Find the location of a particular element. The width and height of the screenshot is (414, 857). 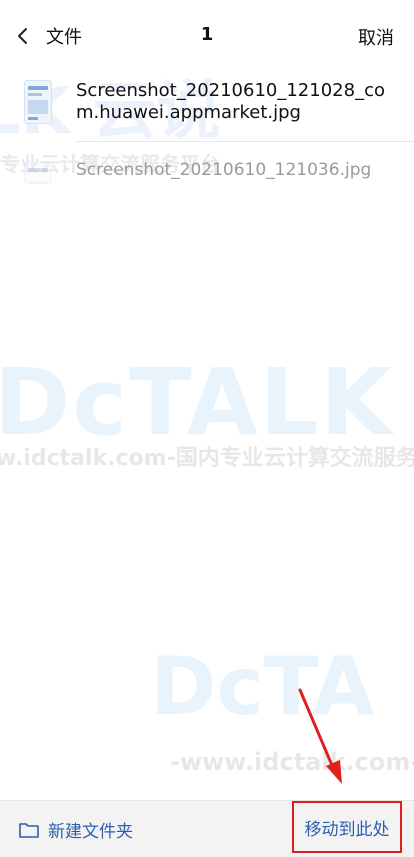

folder-icon is located at coordinates (29, 830).